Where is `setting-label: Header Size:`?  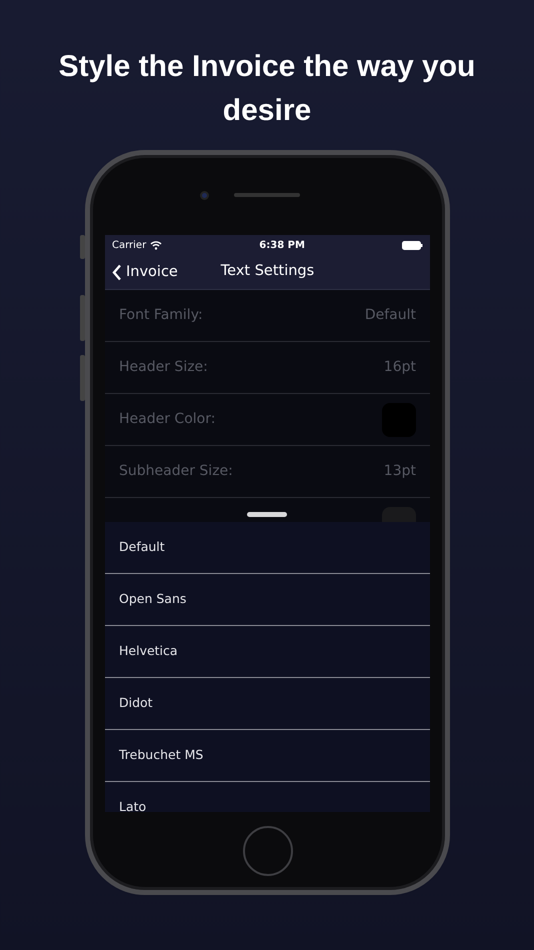
setting-label: Header Size: is located at coordinates (163, 367).